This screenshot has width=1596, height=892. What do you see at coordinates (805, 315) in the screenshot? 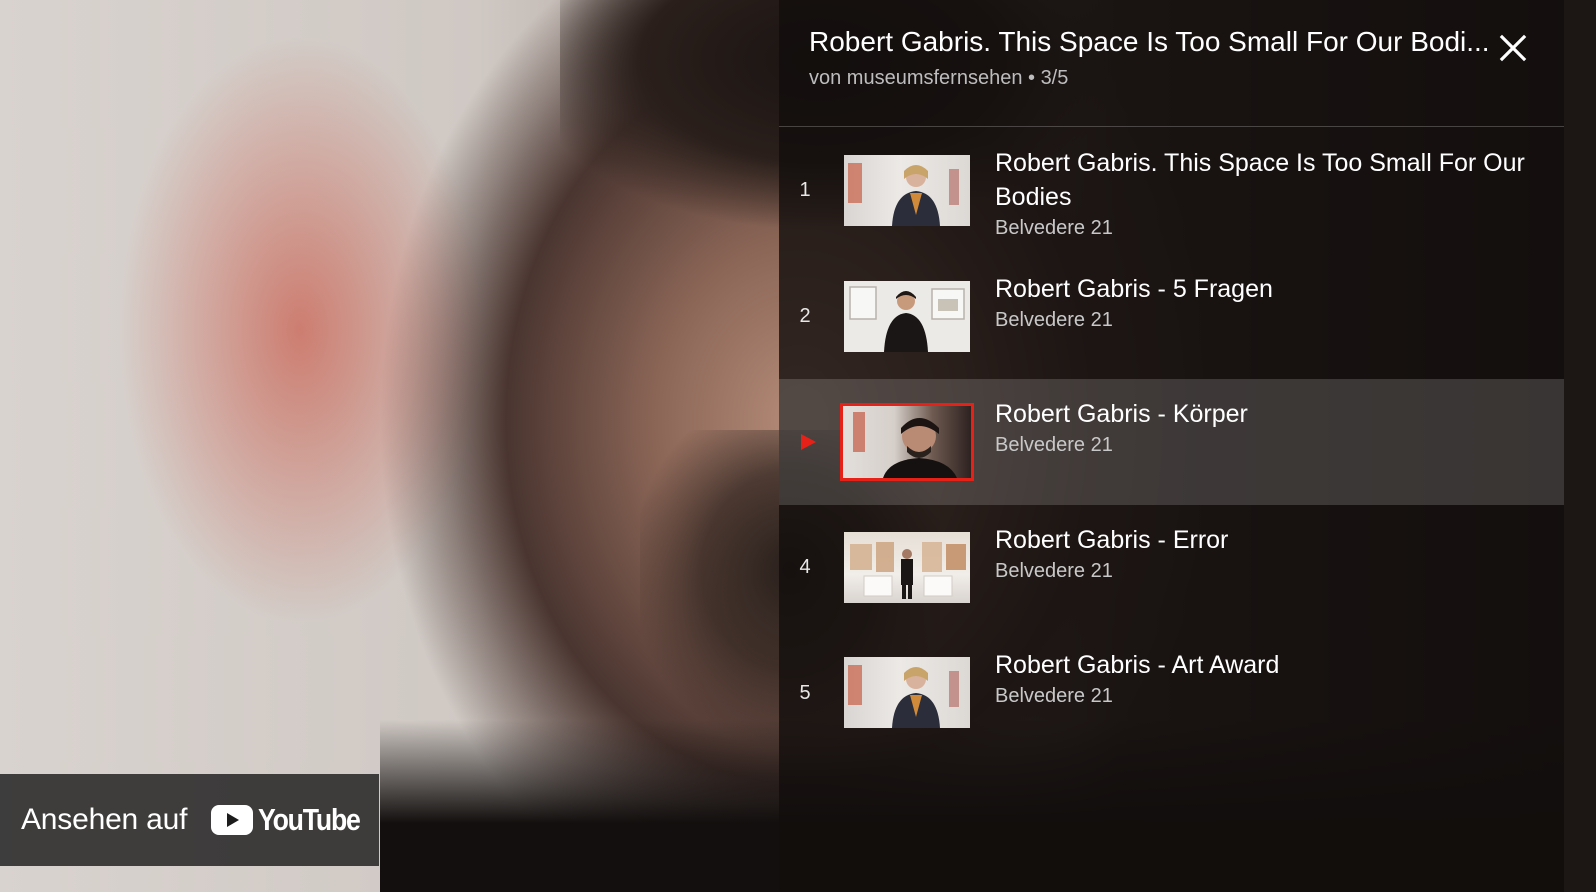
I see `item-index: 2` at bounding box center [805, 315].